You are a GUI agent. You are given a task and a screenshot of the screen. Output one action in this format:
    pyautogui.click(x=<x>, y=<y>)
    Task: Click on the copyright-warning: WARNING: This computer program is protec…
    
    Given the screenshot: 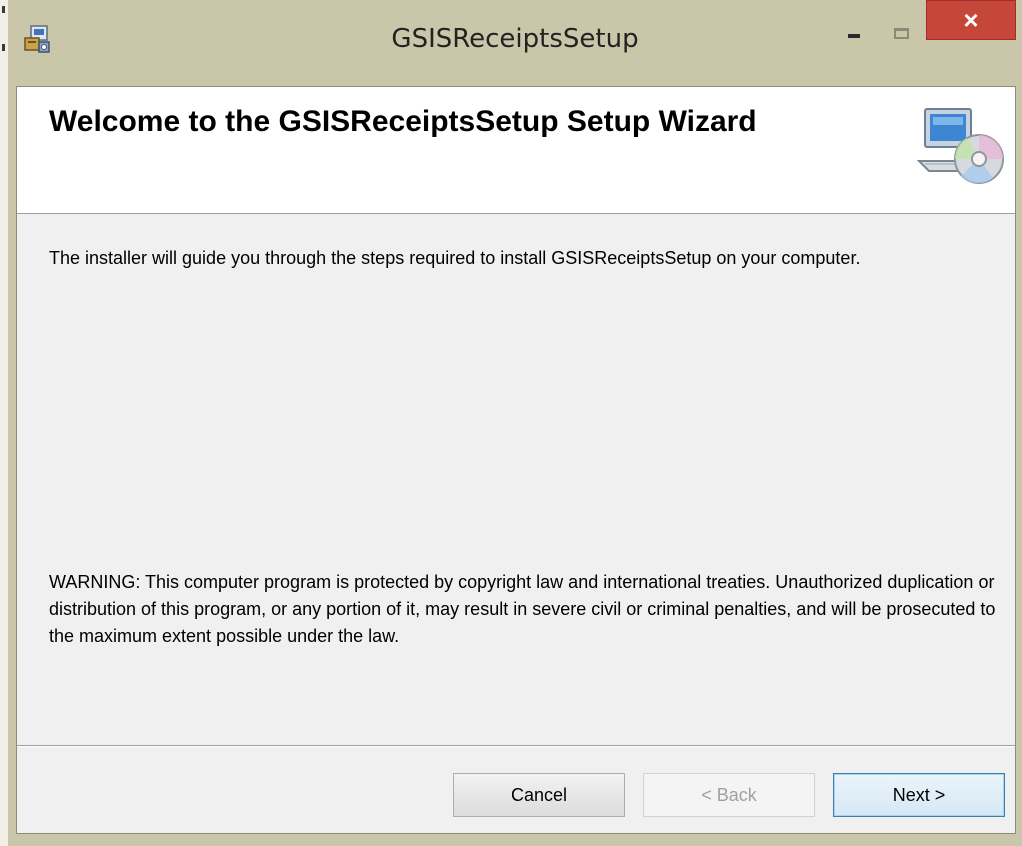 What is the action you would take?
    pyautogui.click(x=522, y=609)
    